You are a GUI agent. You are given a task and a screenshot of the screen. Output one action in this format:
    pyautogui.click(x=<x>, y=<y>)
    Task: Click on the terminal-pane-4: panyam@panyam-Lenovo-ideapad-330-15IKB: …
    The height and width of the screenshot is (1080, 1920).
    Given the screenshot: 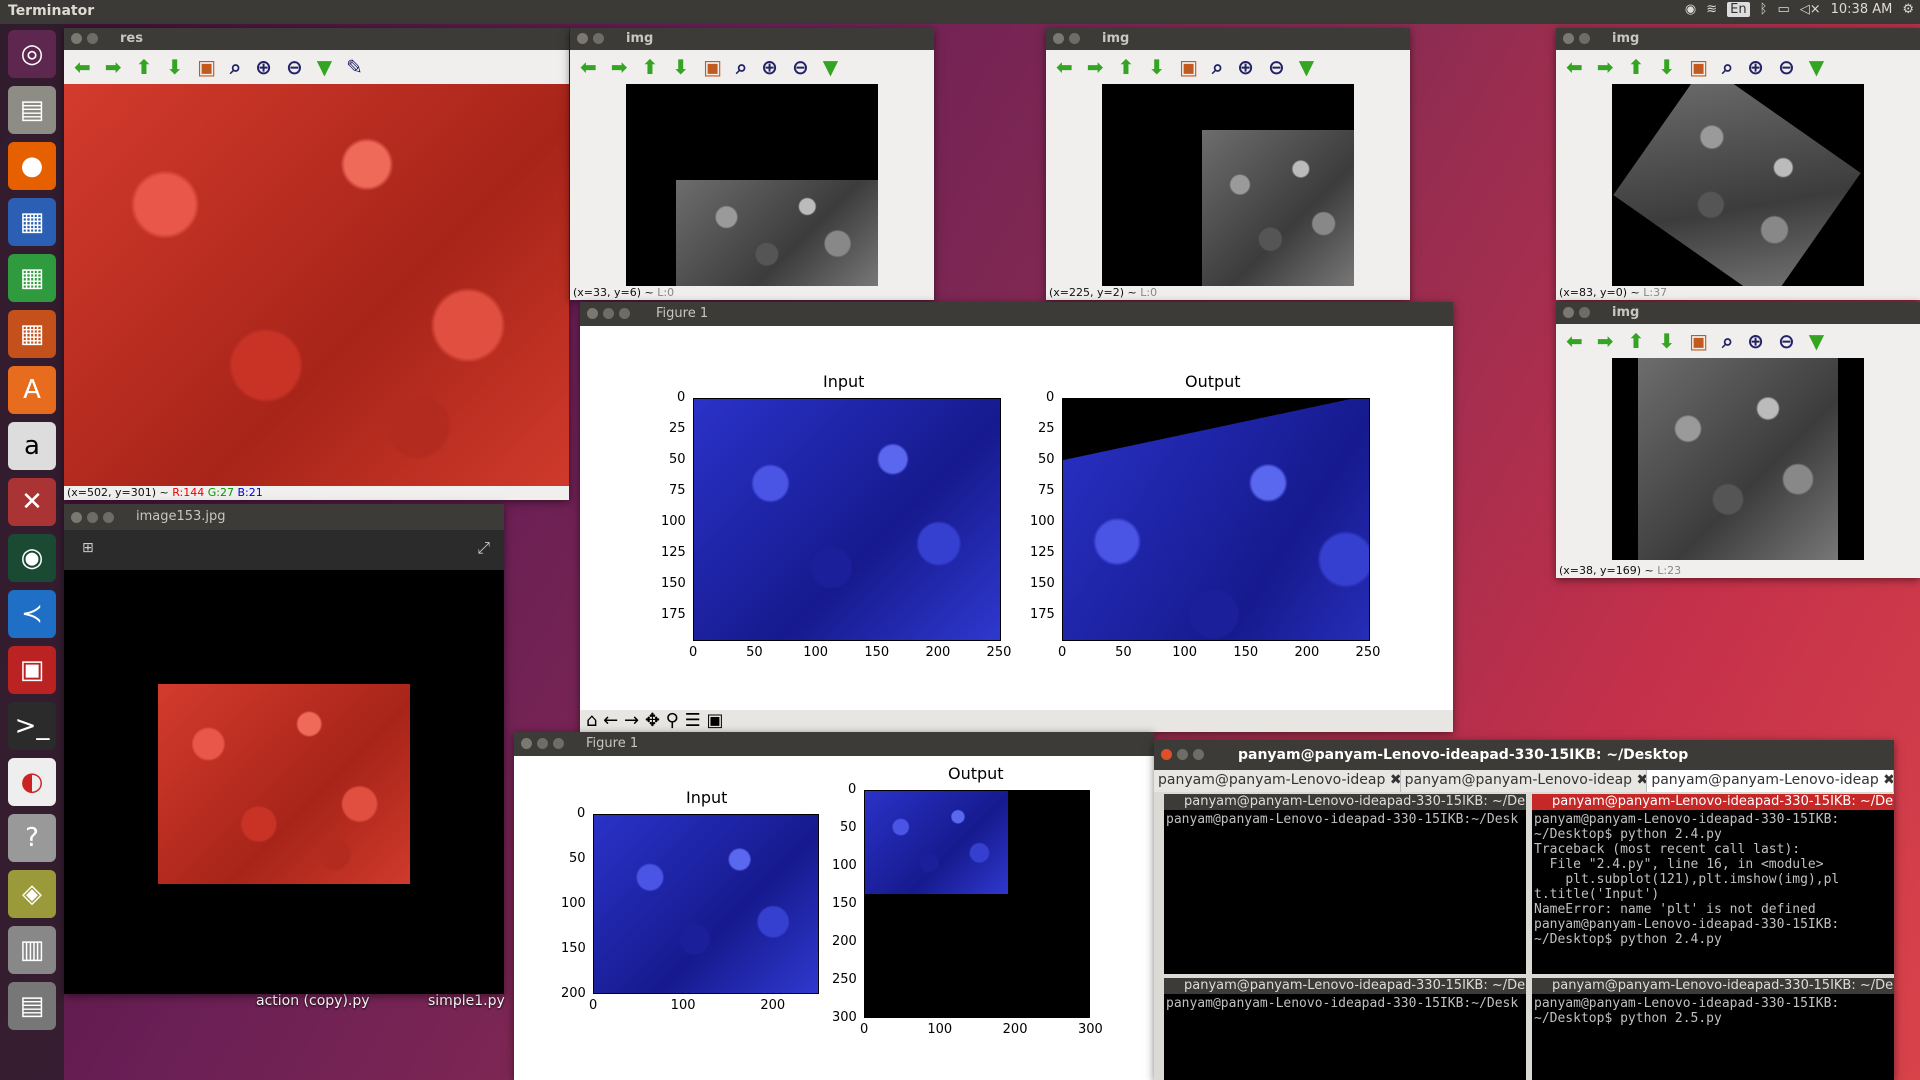 What is the action you would take?
    pyautogui.click(x=1713, y=1029)
    